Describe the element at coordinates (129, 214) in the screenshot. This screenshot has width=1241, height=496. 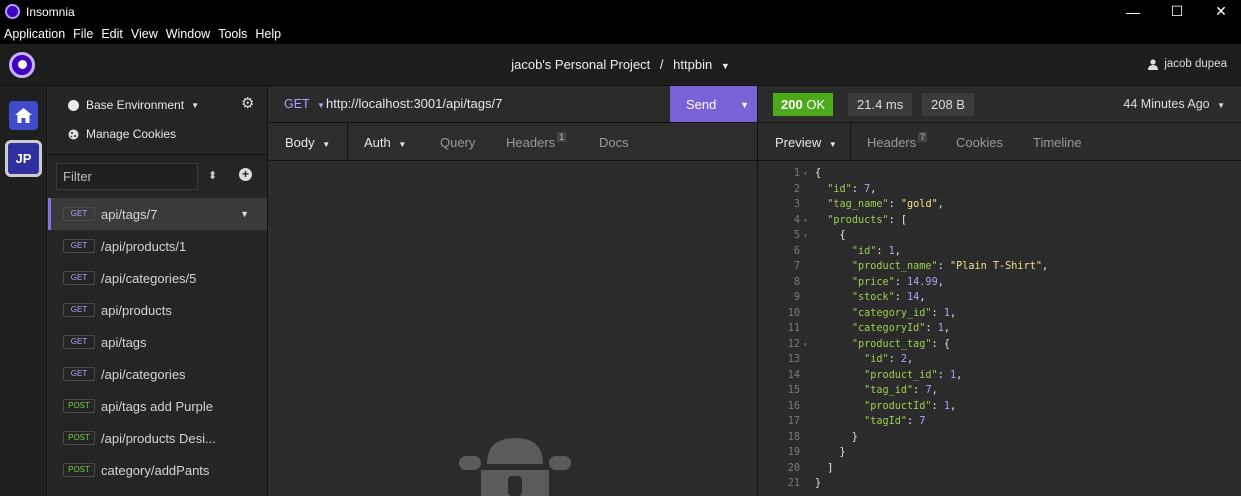
I see `request-name: api/tags/7` at that location.